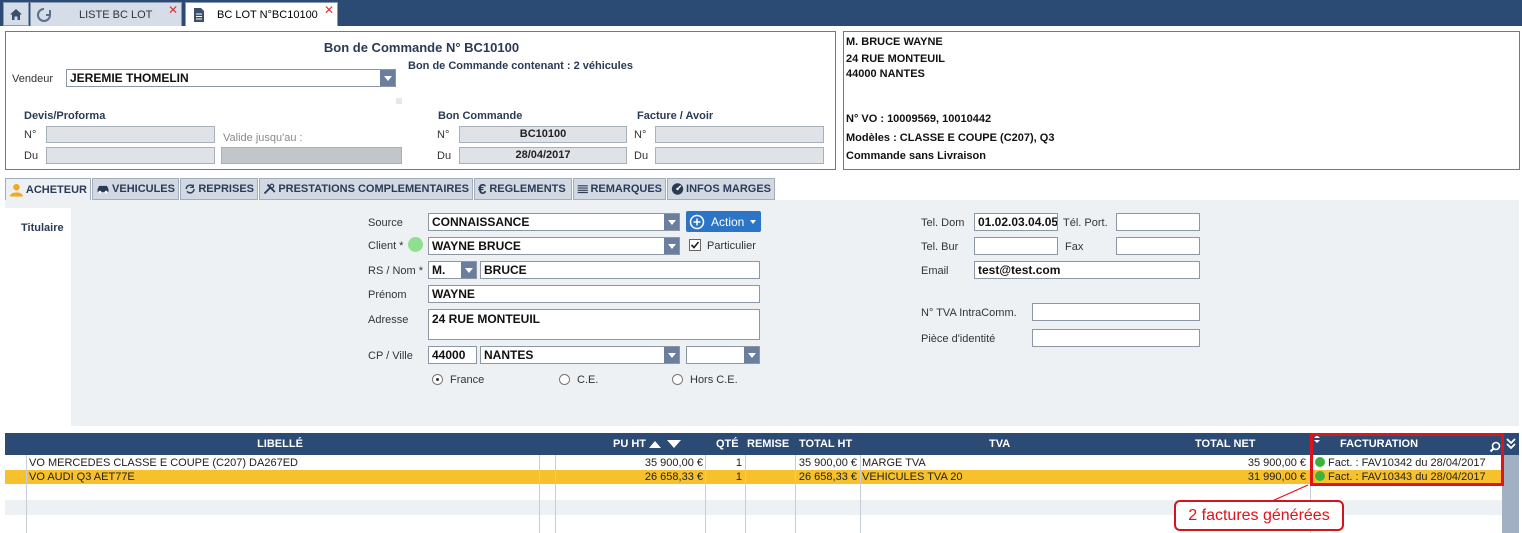  I want to click on radio-hors-ce-label: Hors C.E., so click(714, 380).